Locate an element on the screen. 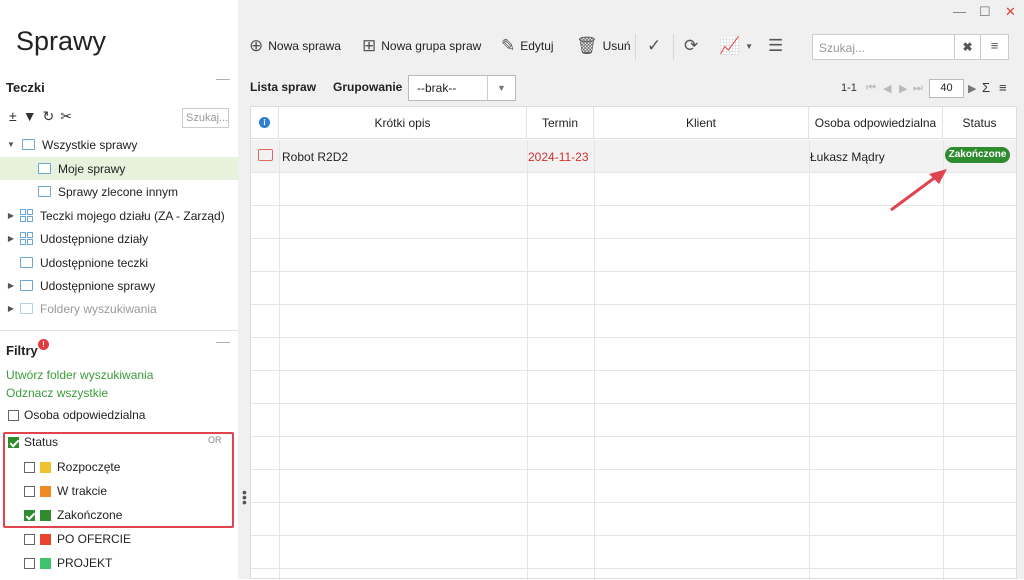 This screenshot has width=1024, height=580. refresh-button: ⟳ is located at coordinates (691, 46).